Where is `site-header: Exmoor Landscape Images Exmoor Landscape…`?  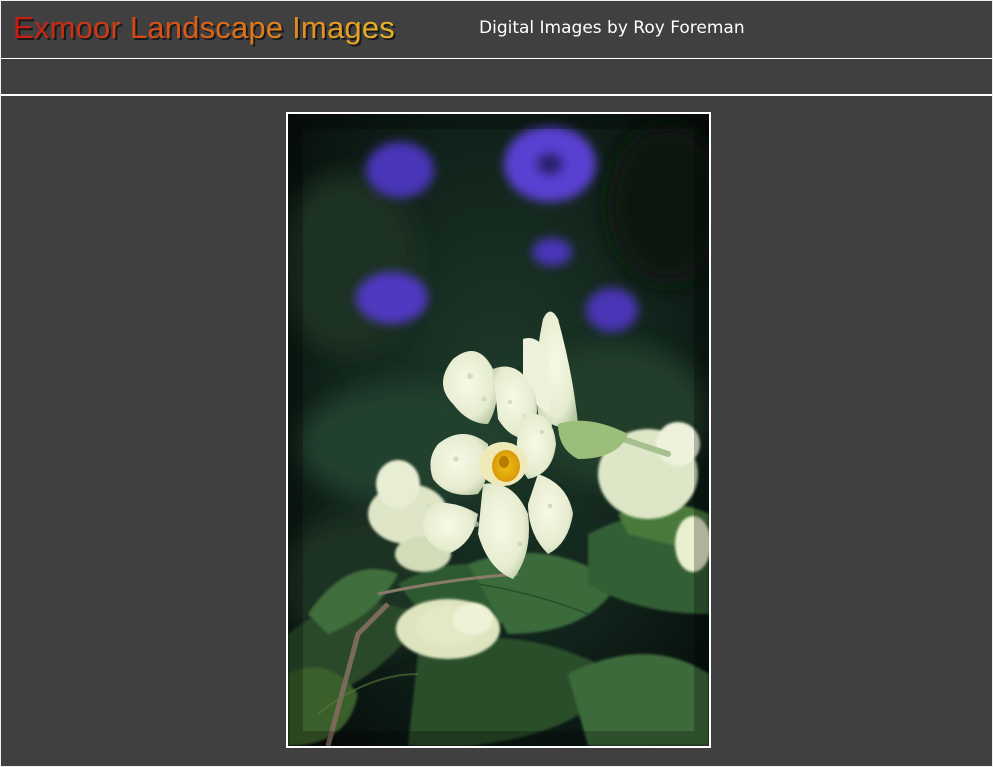
site-header: Exmoor Landscape Images Exmoor Landscape… is located at coordinates (496, 30).